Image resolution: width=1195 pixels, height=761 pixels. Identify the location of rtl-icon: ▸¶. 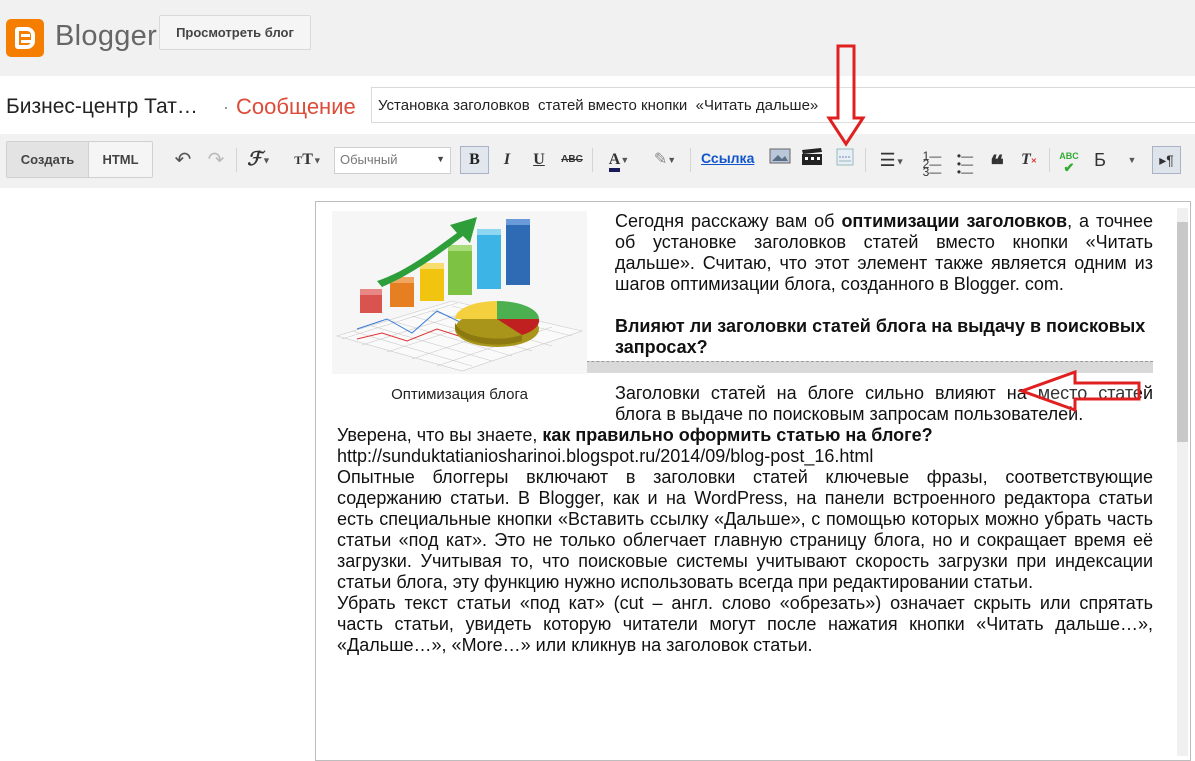
(1166, 160).